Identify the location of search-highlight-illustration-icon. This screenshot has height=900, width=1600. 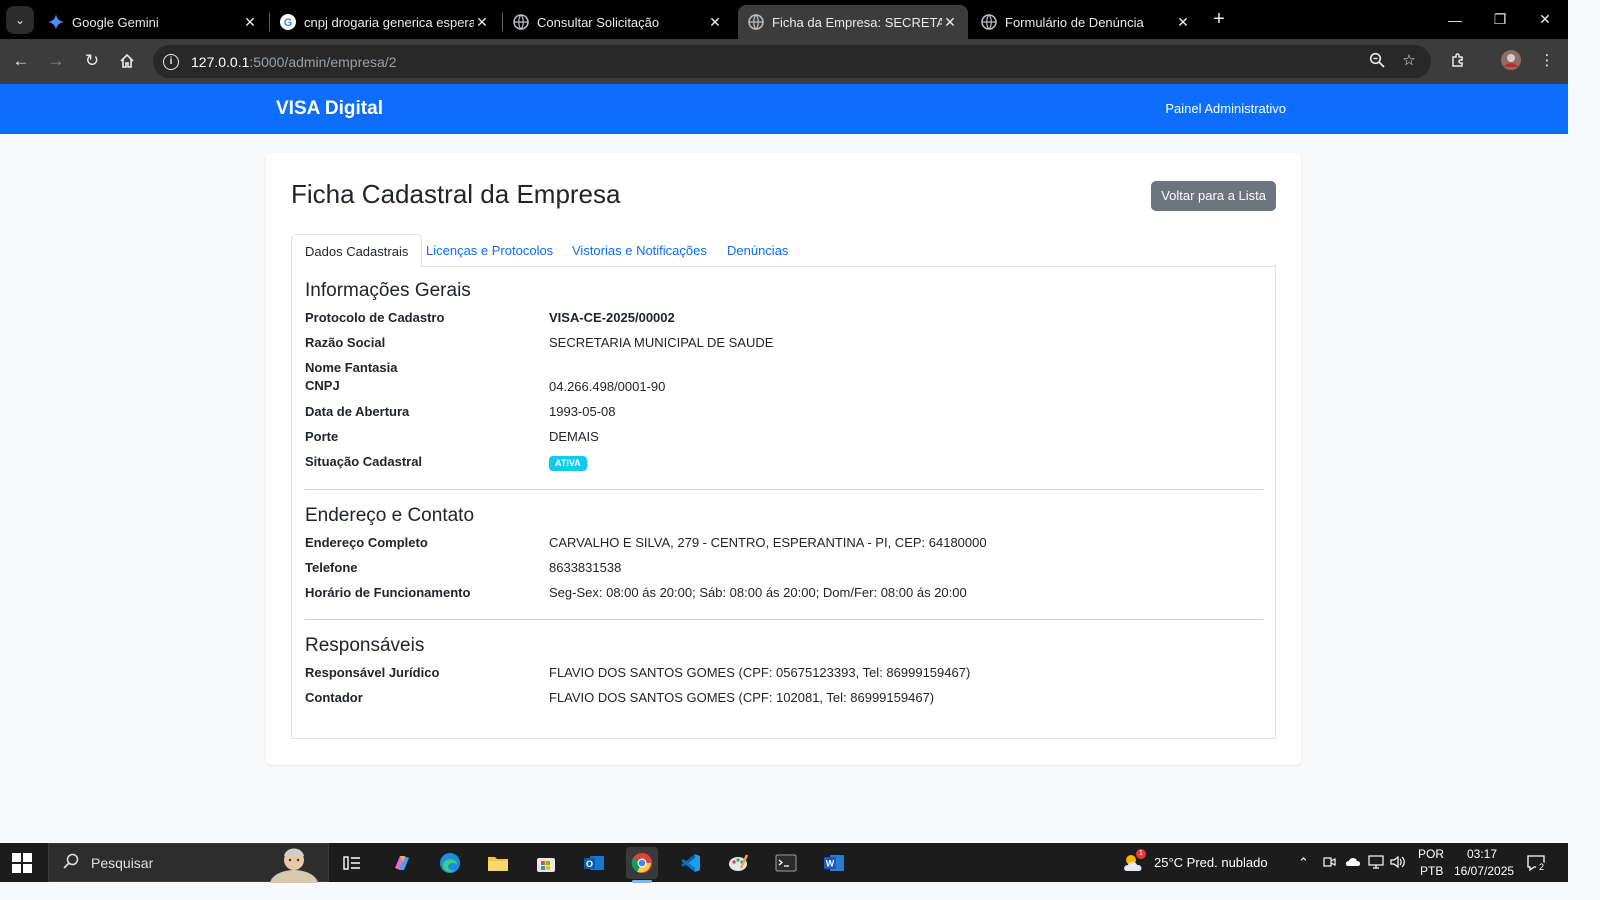
(292, 871).